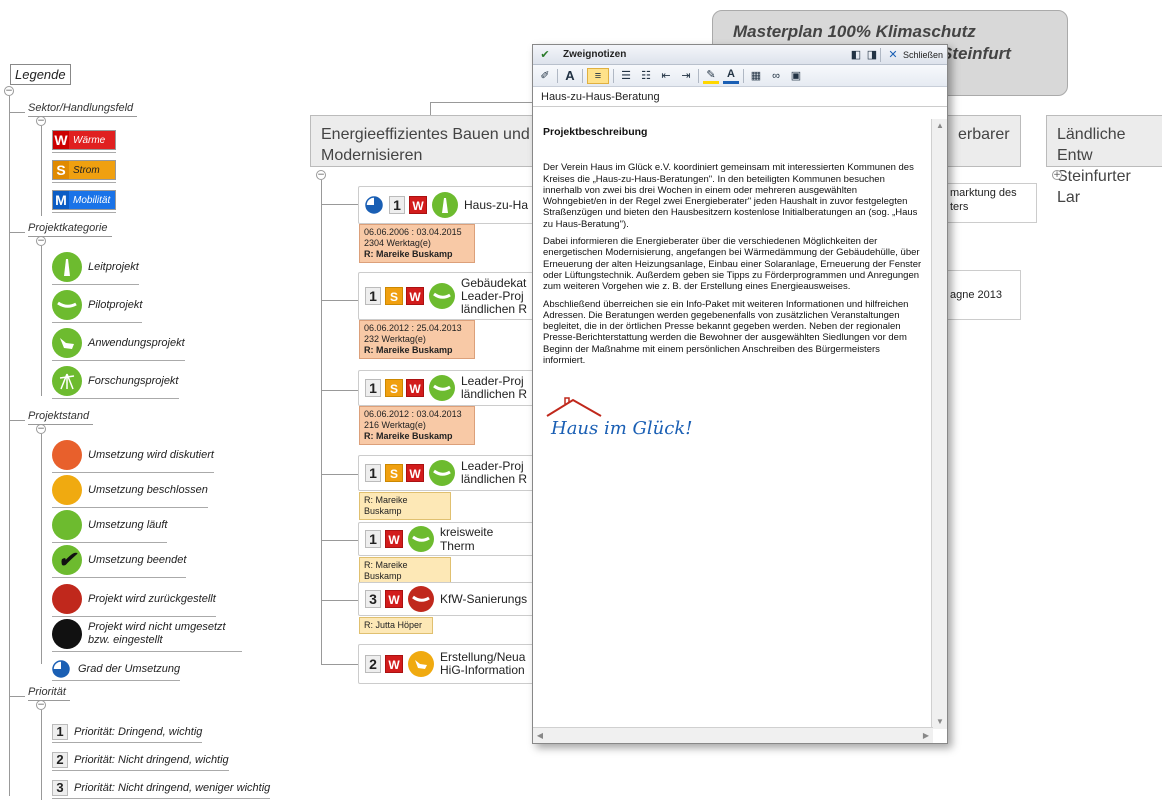  Describe the element at coordinates (570, 76) in the screenshot. I see `font-icon: A` at that location.